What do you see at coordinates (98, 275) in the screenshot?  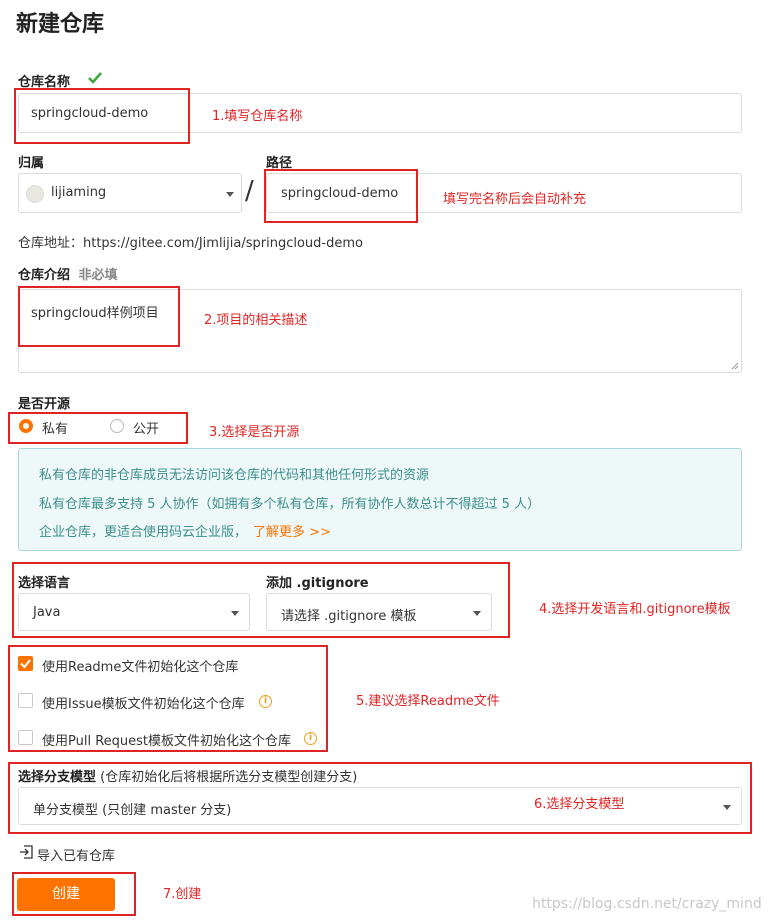 I see `optional-tag: 非必填` at bounding box center [98, 275].